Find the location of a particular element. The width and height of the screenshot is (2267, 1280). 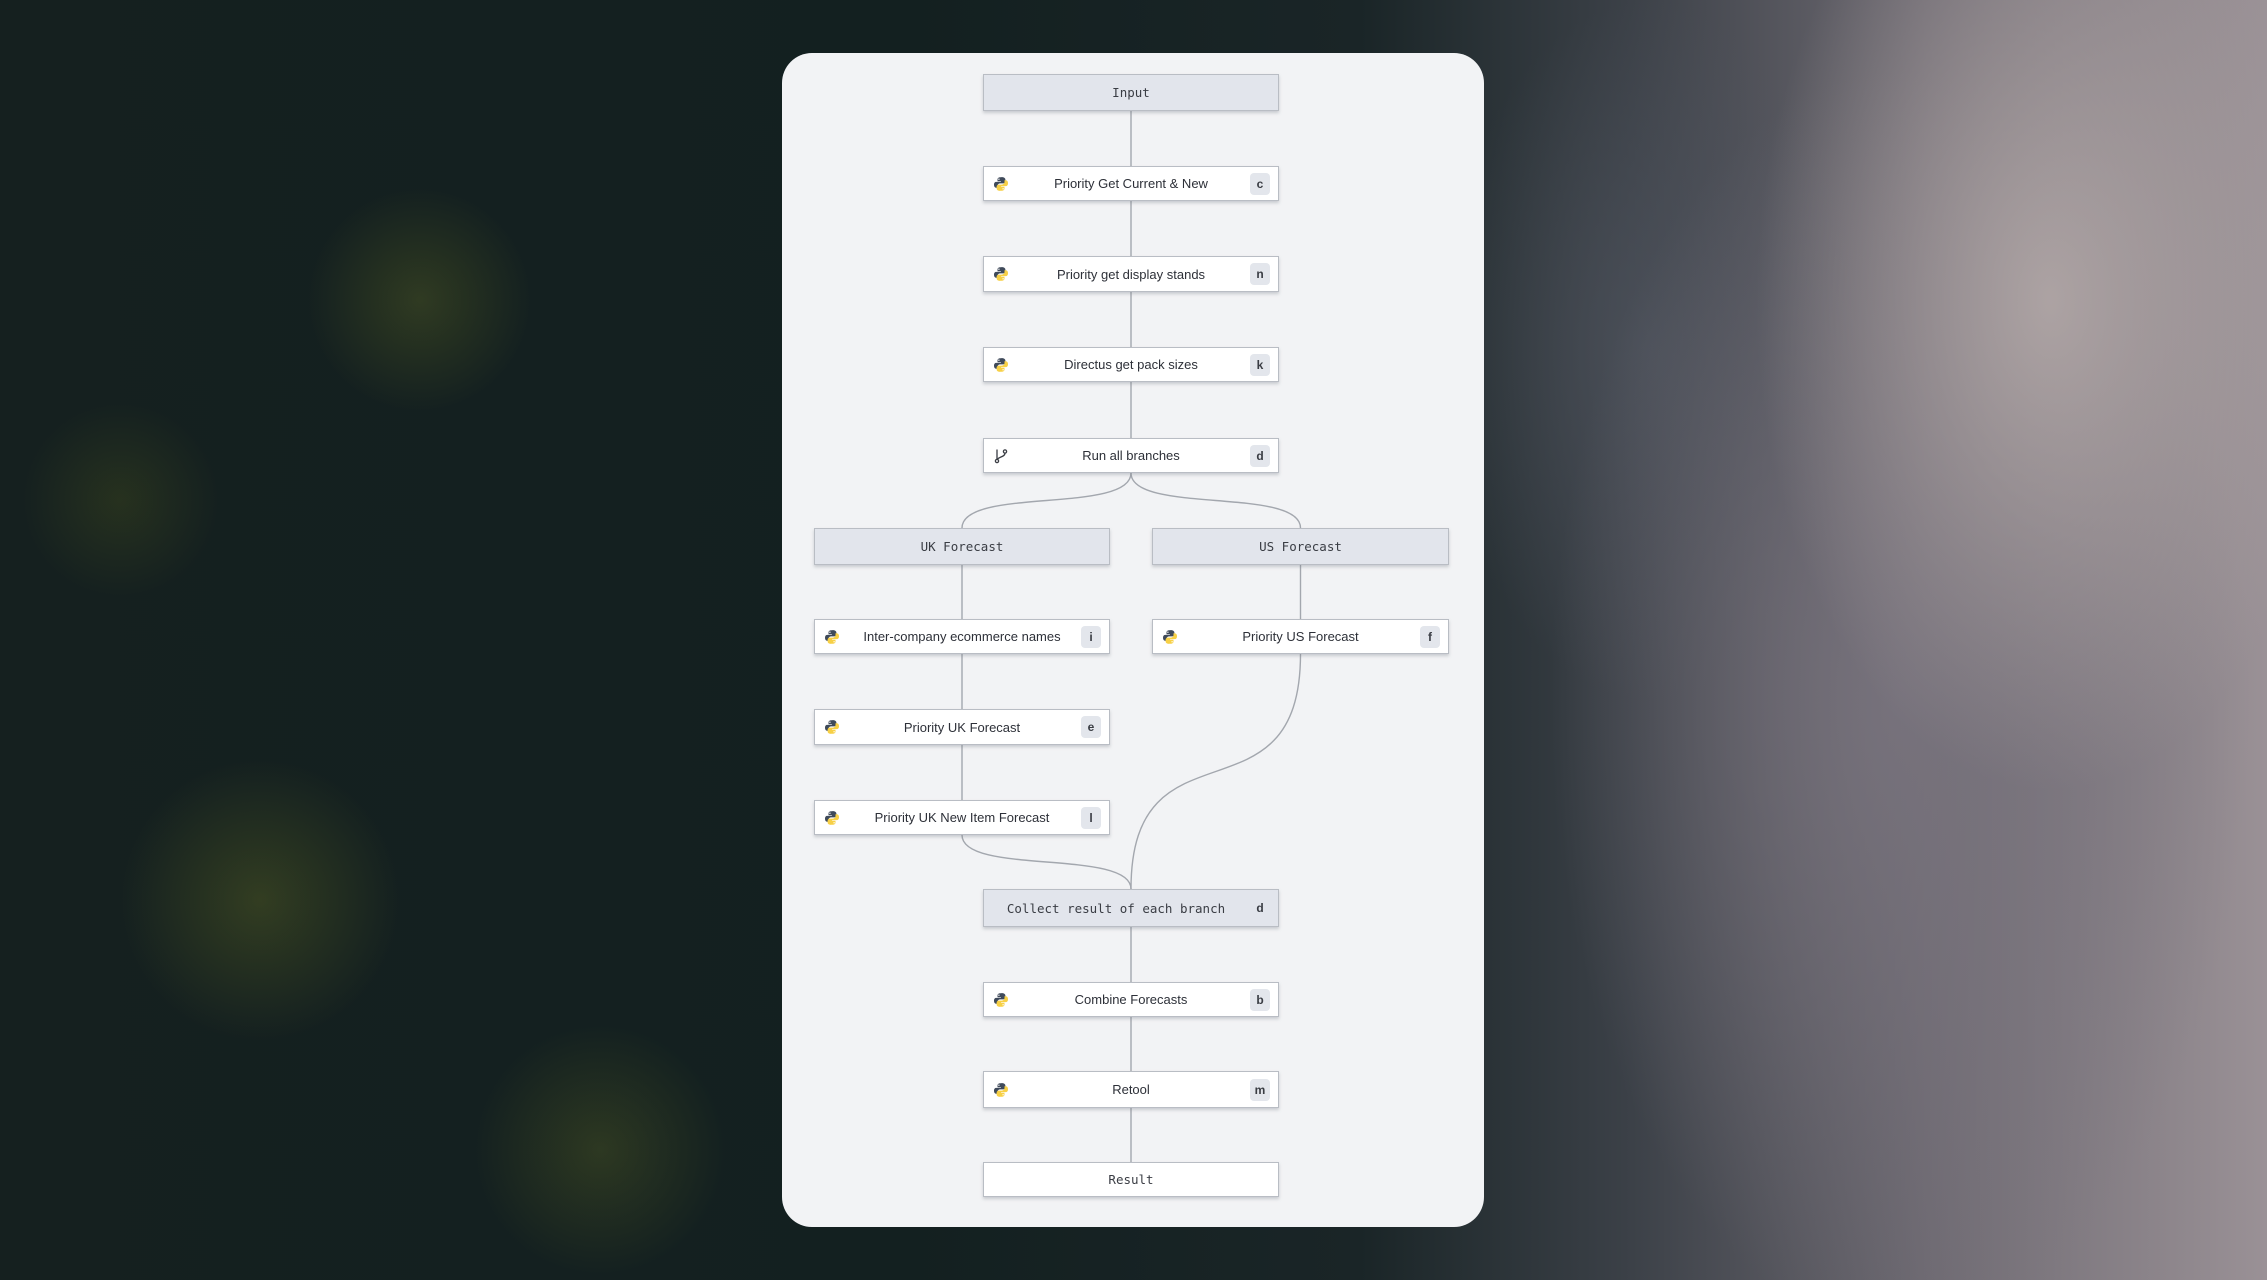

step-id-badge: b is located at coordinates (1260, 999).